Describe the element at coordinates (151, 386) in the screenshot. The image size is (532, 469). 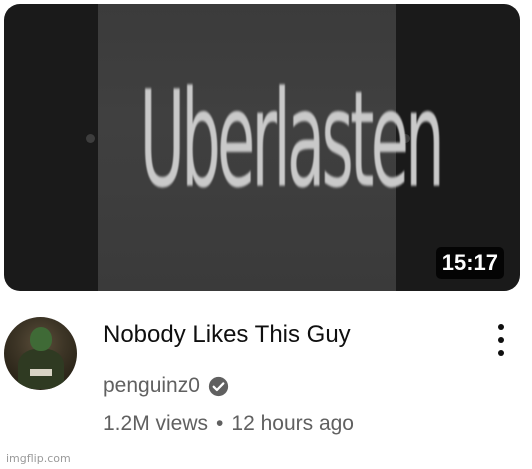
I see `channel-name: penguinz0` at that location.